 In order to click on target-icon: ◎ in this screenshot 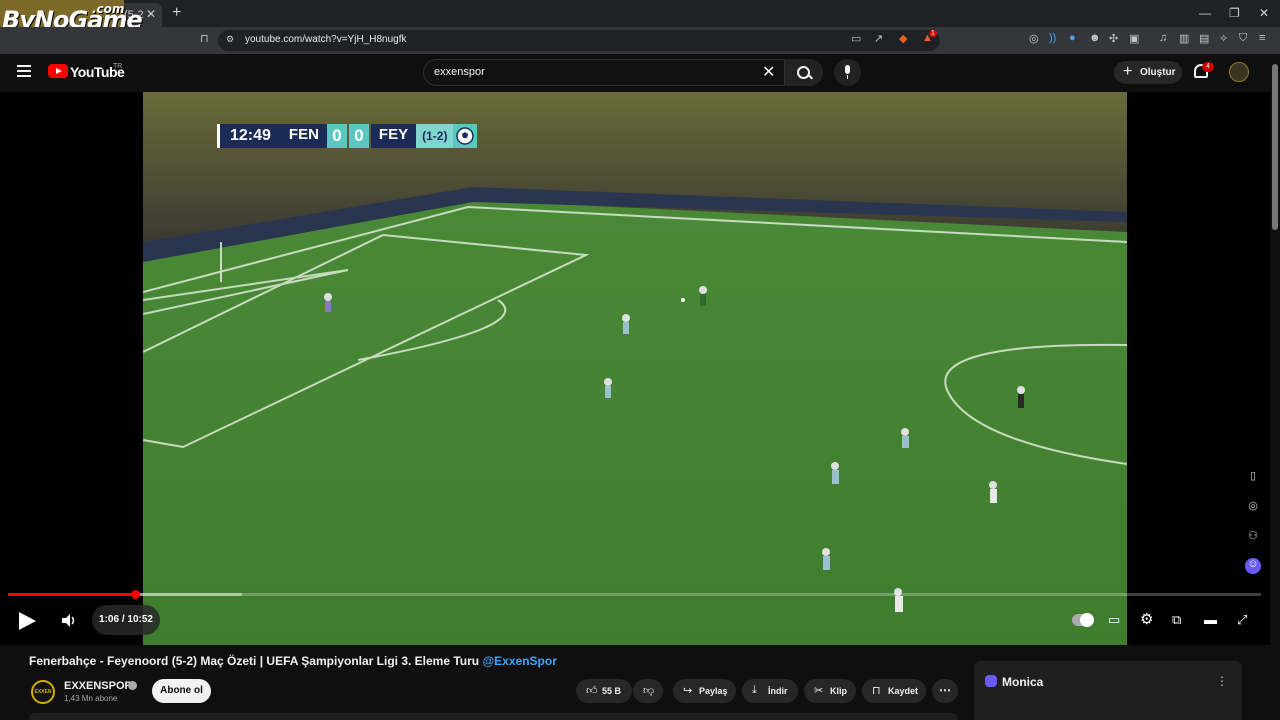, I will do `click(1253, 507)`.